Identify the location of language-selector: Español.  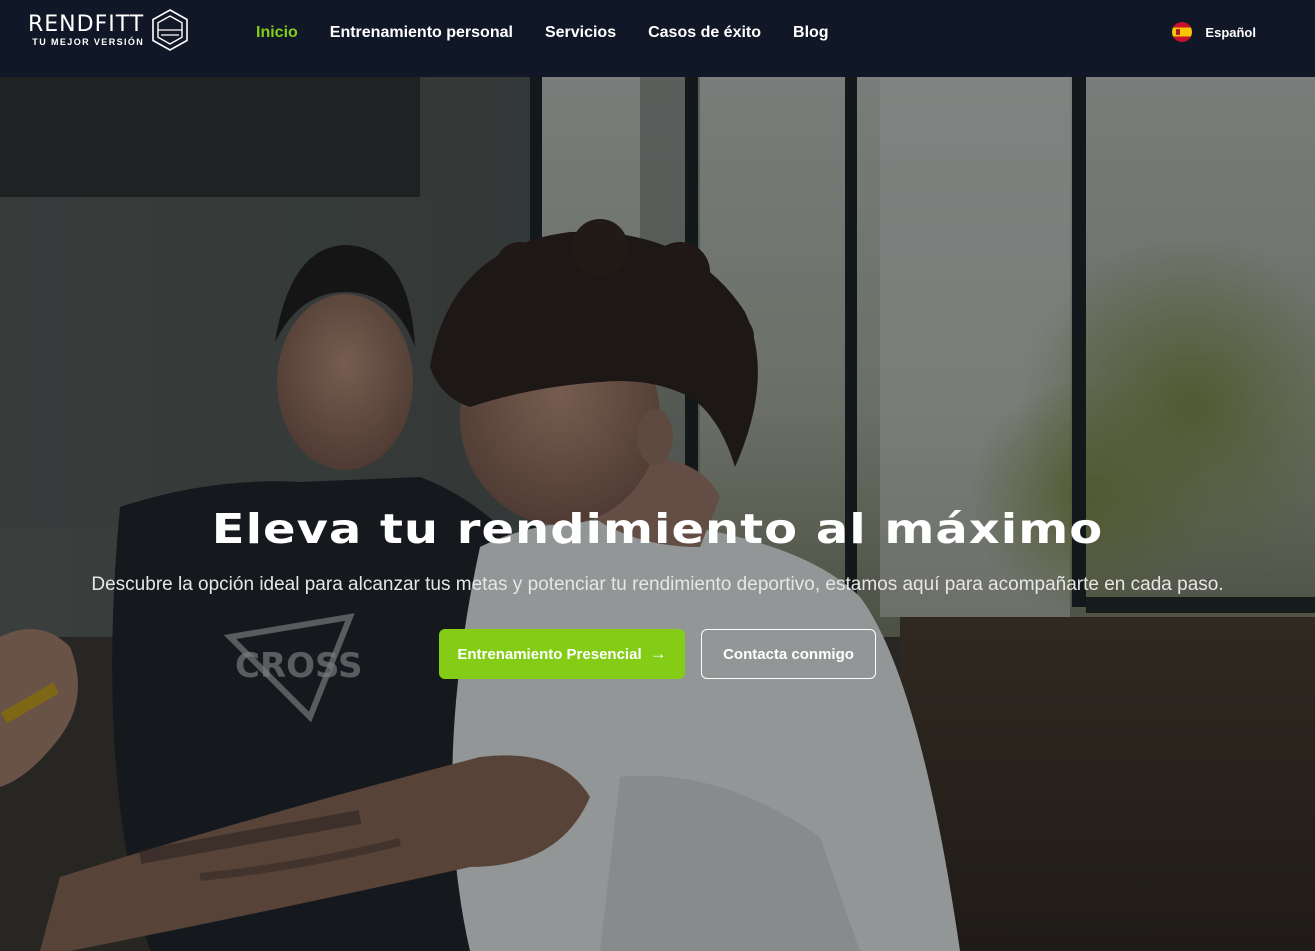
(1214, 32).